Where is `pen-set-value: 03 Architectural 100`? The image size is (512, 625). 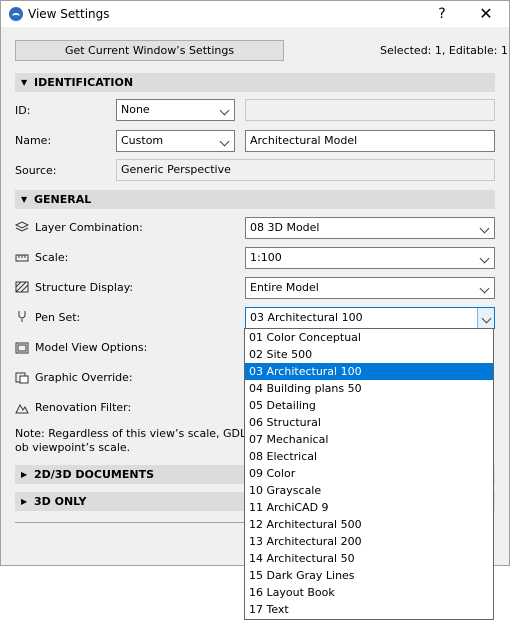
pen-set-value: 03 Architectural 100 is located at coordinates (306, 317).